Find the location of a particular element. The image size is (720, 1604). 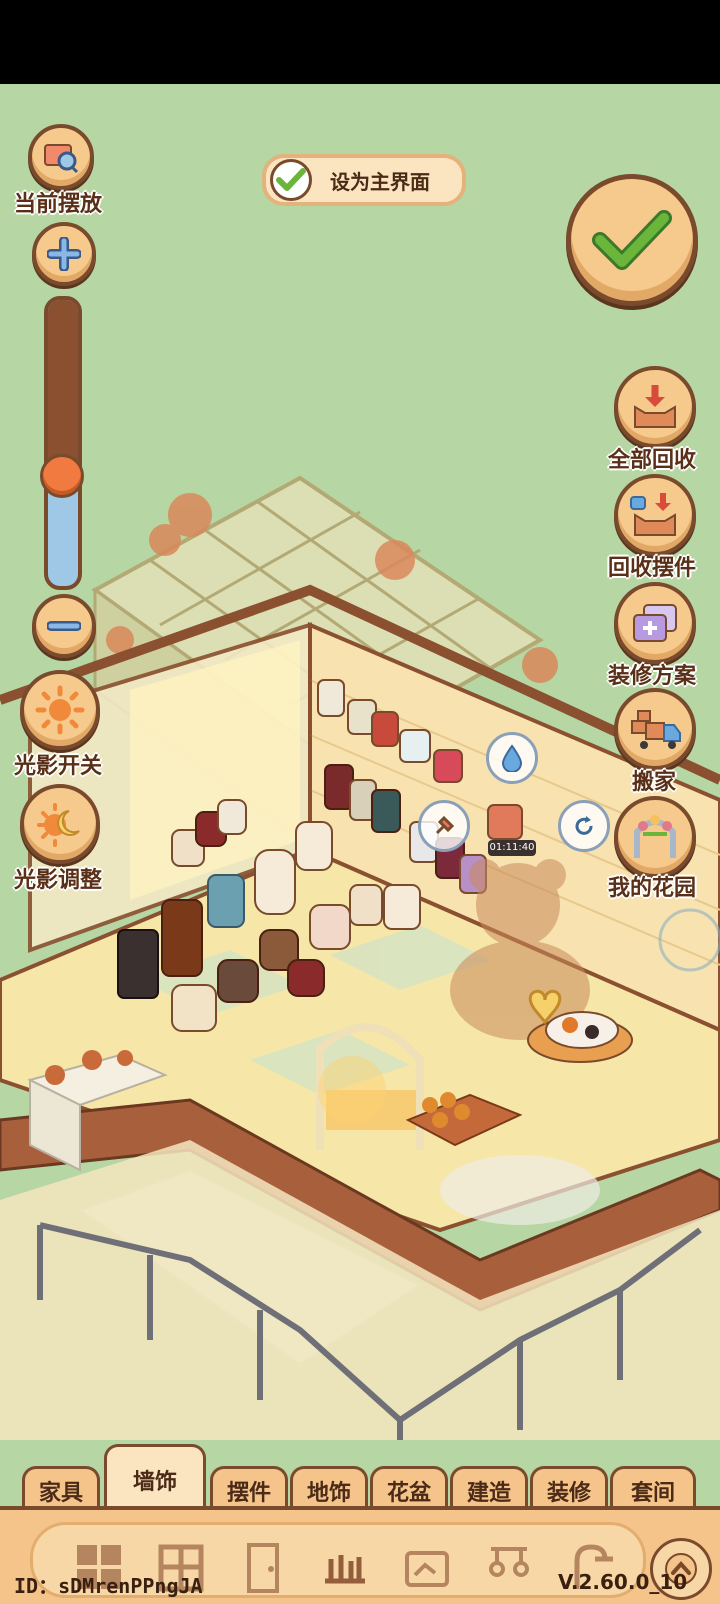

decoration-plan-button is located at coordinates (655, 623).